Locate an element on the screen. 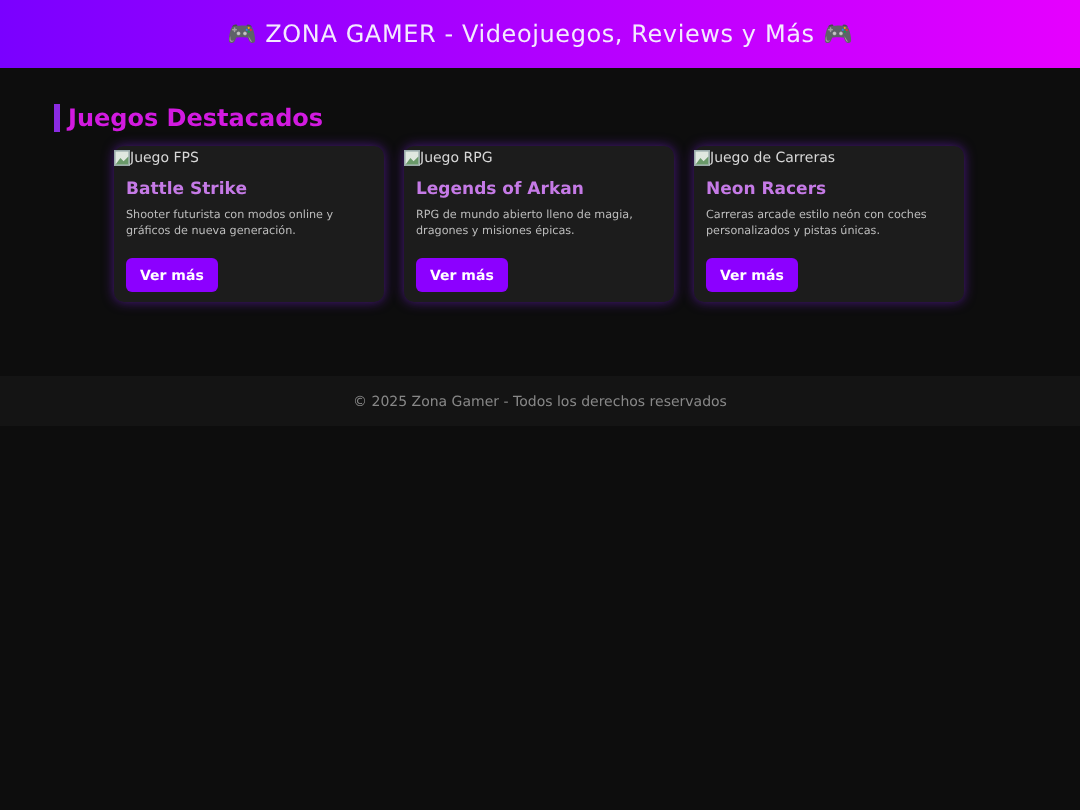 Image resolution: width=1080 pixels, height=810 pixels. site-title: 🎮 ZONA GAMER - Videojuegos, Reviews y Más 🎮 is located at coordinates (540, 34).